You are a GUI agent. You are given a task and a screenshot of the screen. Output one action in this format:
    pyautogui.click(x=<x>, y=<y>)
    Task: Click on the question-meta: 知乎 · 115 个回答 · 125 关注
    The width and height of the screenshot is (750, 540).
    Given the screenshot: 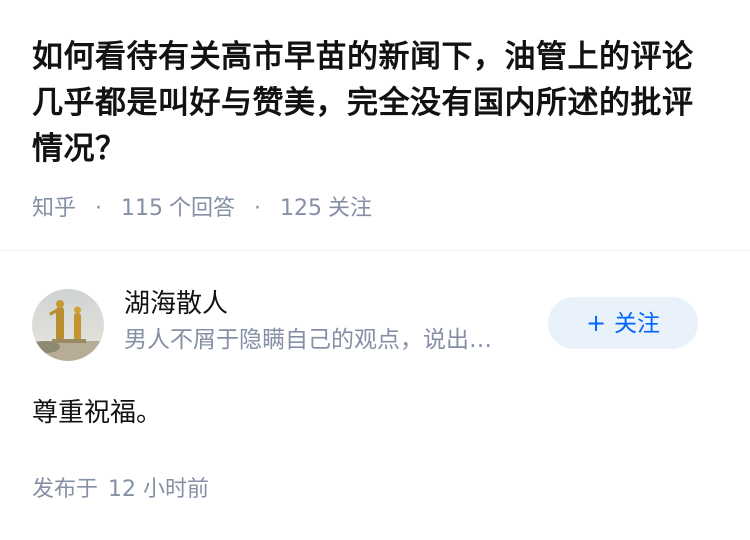 What is the action you would take?
    pyautogui.click(x=377, y=209)
    